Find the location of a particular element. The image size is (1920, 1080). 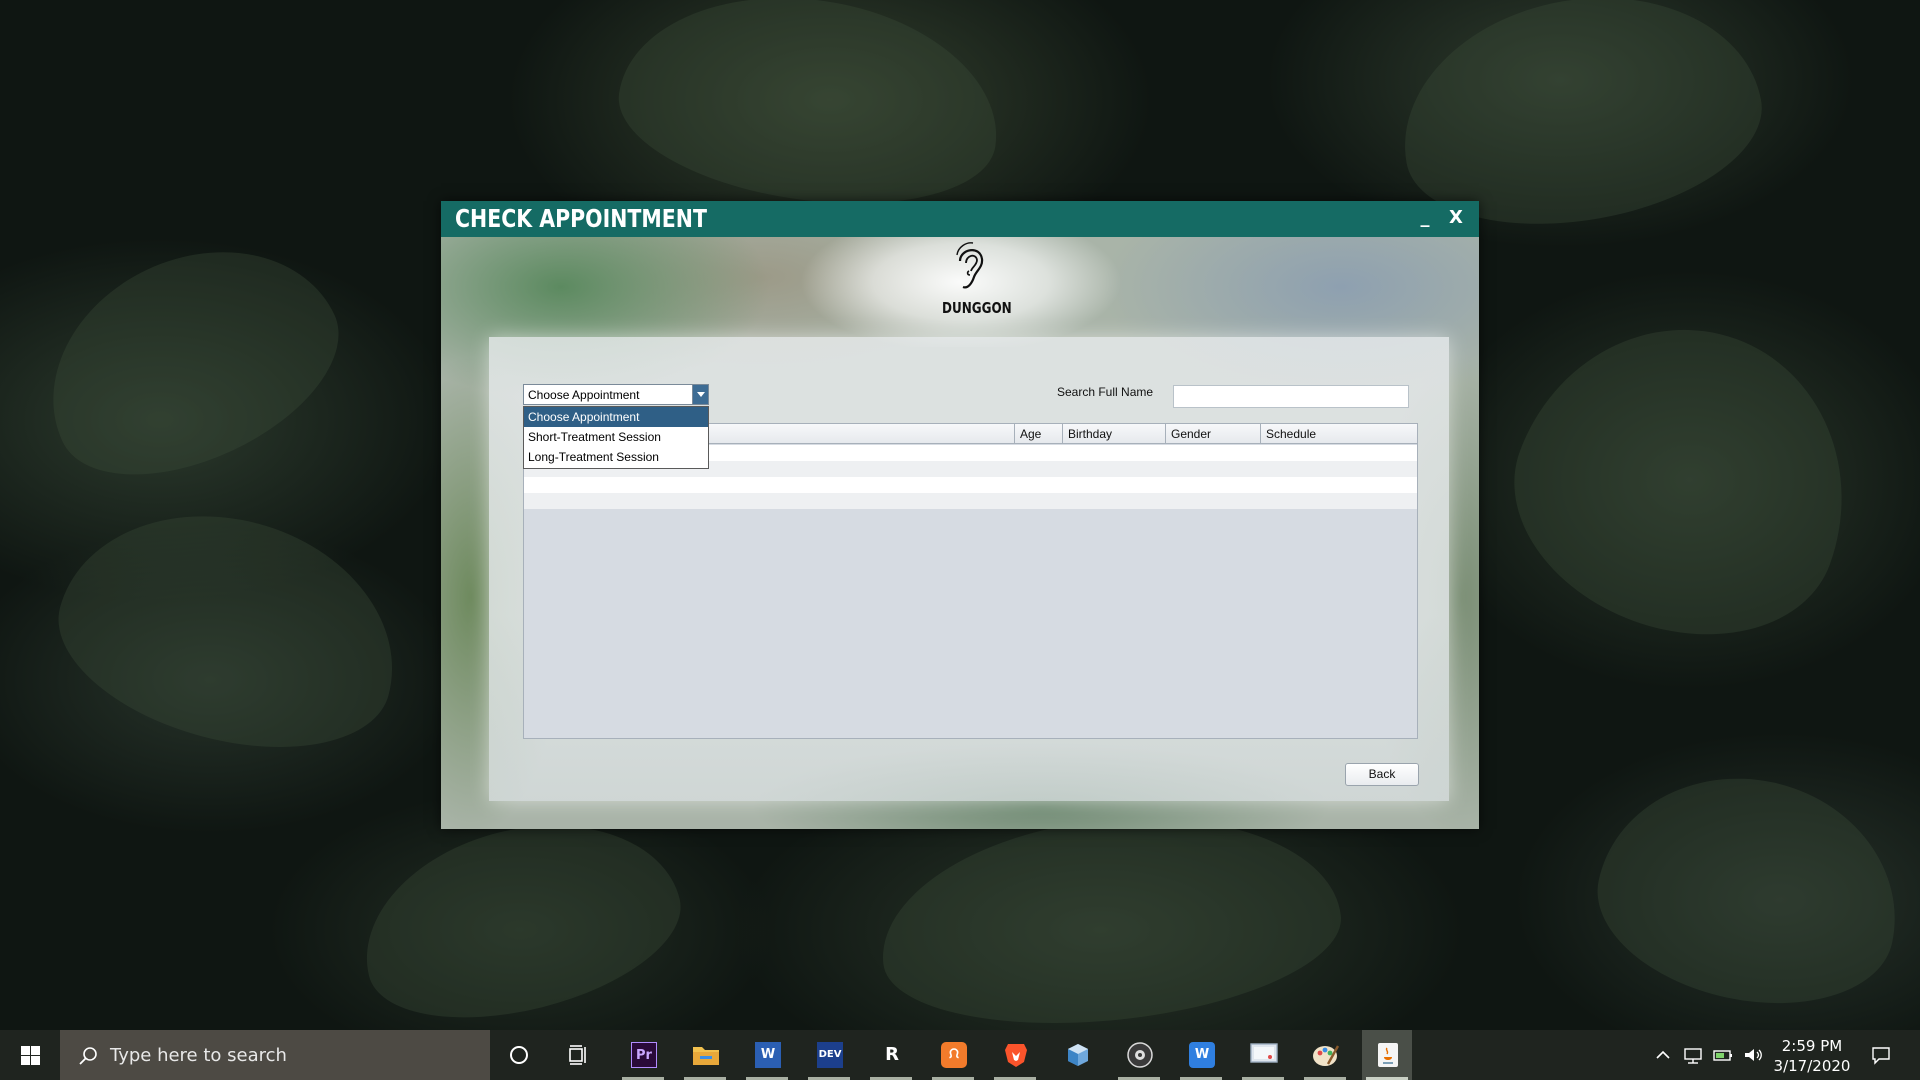

volume-icon is located at coordinates (1753, 1055).